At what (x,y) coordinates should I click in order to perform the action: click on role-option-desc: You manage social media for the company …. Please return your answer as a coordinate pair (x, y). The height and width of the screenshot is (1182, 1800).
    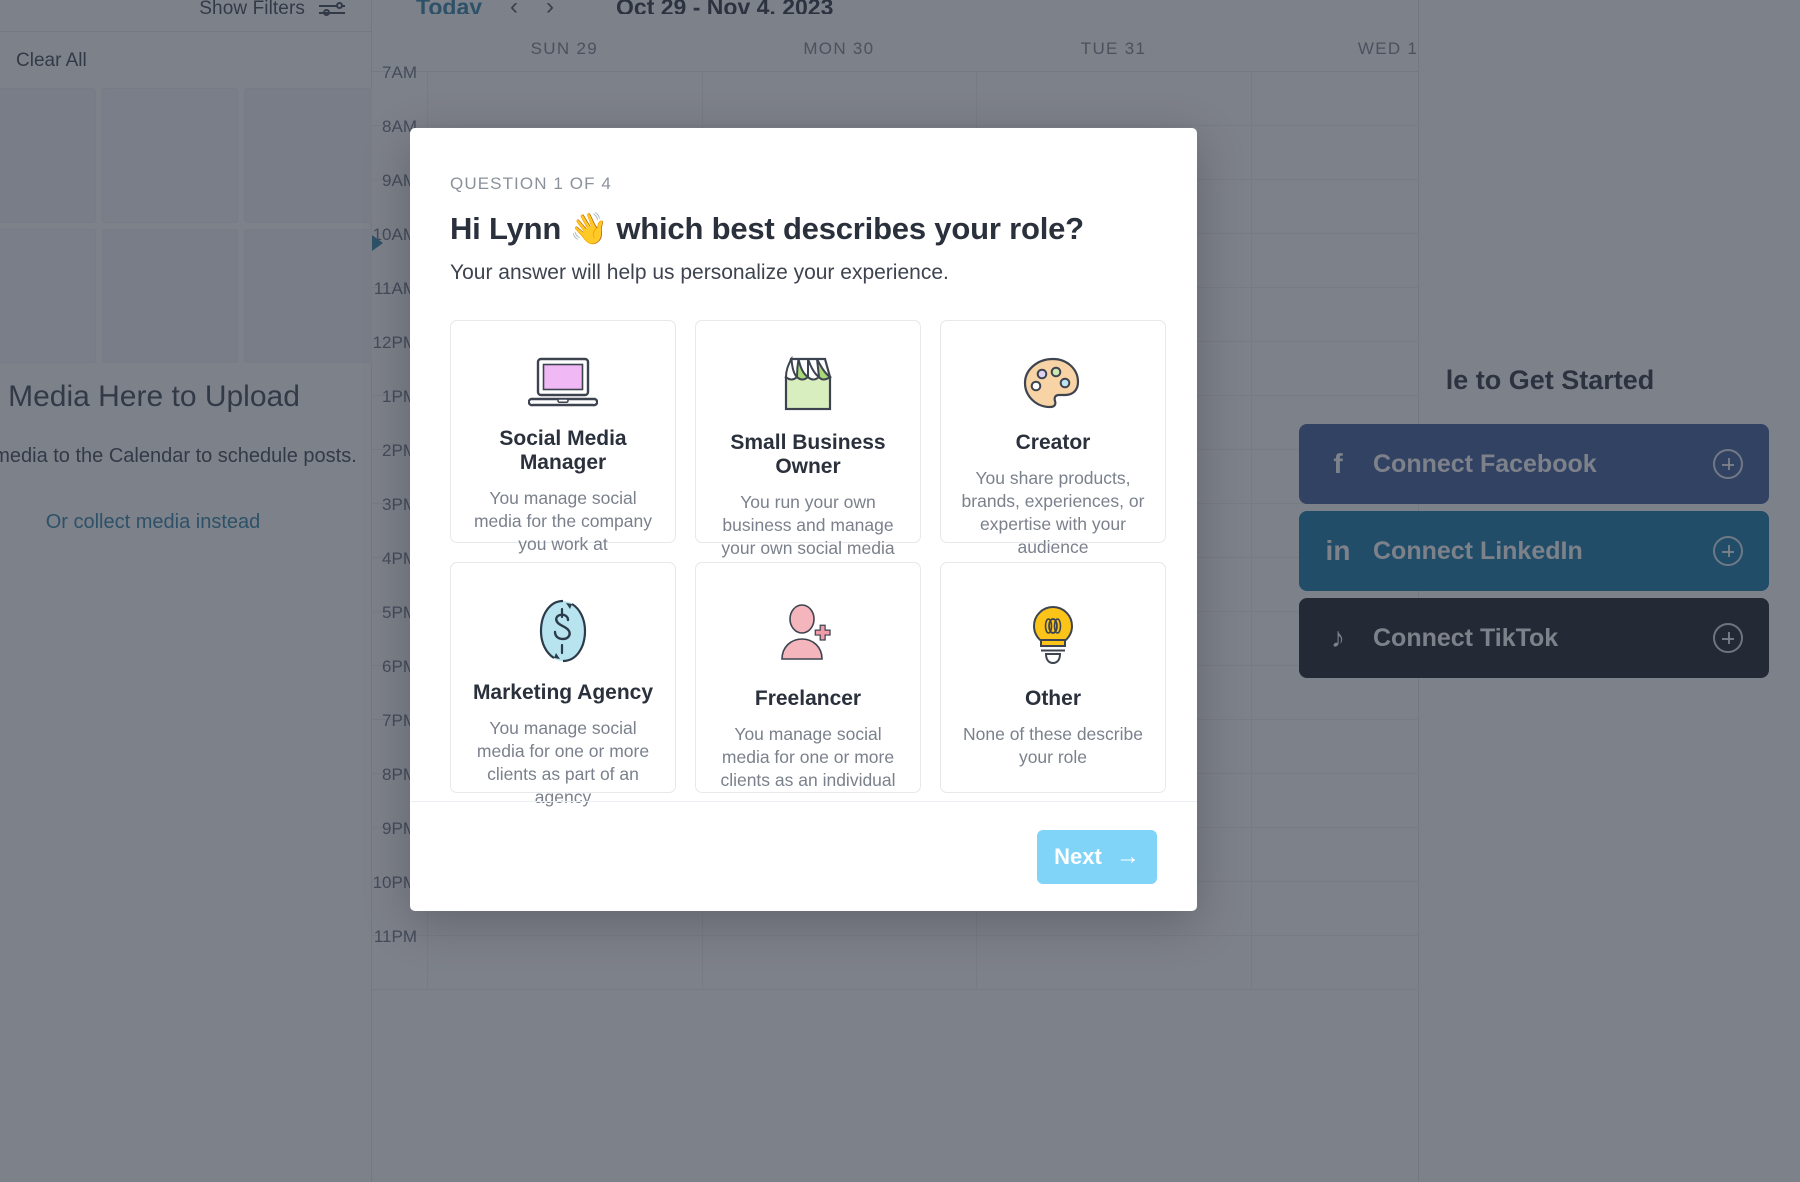
    Looking at the image, I should click on (562, 521).